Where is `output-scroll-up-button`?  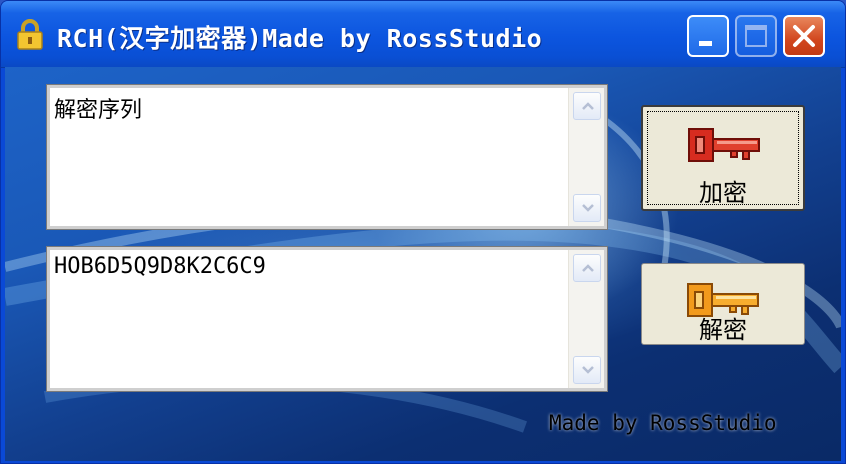
output-scroll-up-button is located at coordinates (587, 268).